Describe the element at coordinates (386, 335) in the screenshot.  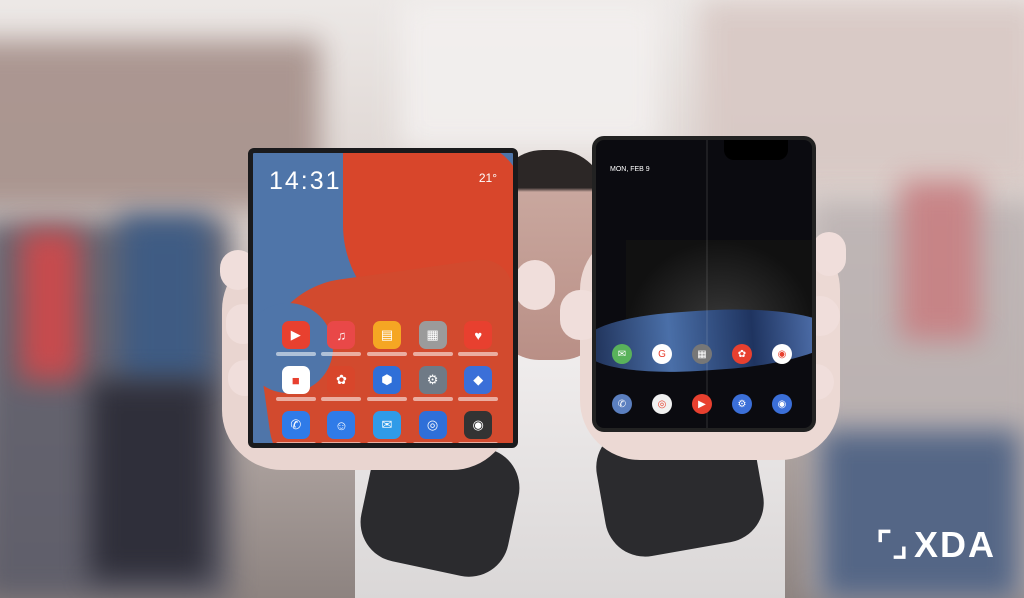
I see `books-icon: ▤` at that location.